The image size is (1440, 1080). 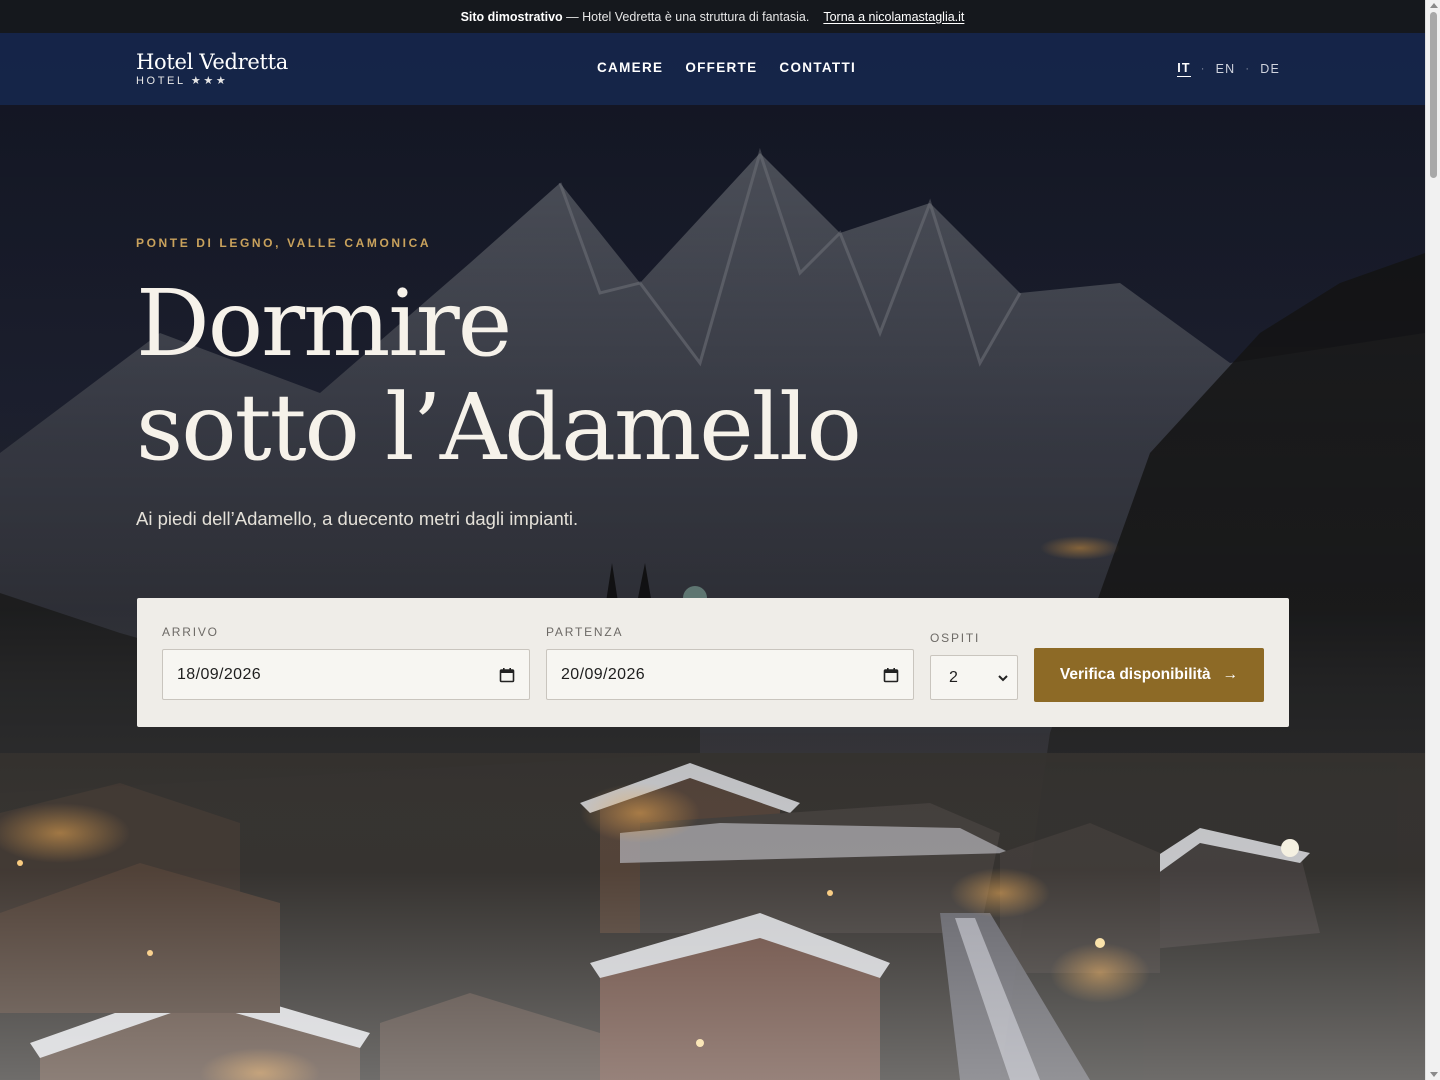 I want to click on arrival-field: ARRIVO 18/09/2026, so click(x=346, y=662).